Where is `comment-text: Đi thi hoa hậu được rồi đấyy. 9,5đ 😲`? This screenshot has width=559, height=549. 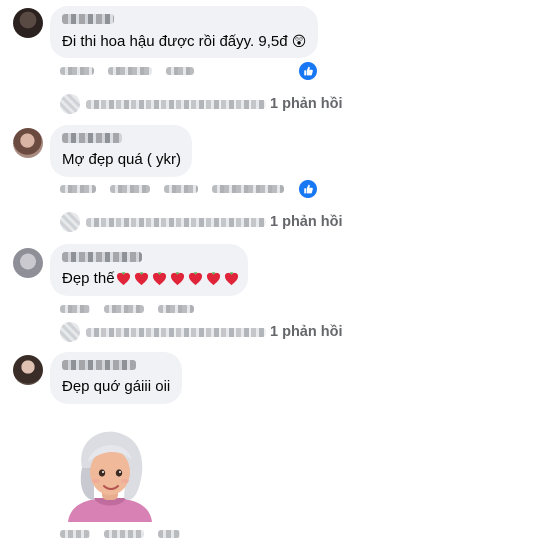 comment-text: Đi thi hoa hậu được rồi đấyy. 9,5đ 😲 is located at coordinates (184, 41).